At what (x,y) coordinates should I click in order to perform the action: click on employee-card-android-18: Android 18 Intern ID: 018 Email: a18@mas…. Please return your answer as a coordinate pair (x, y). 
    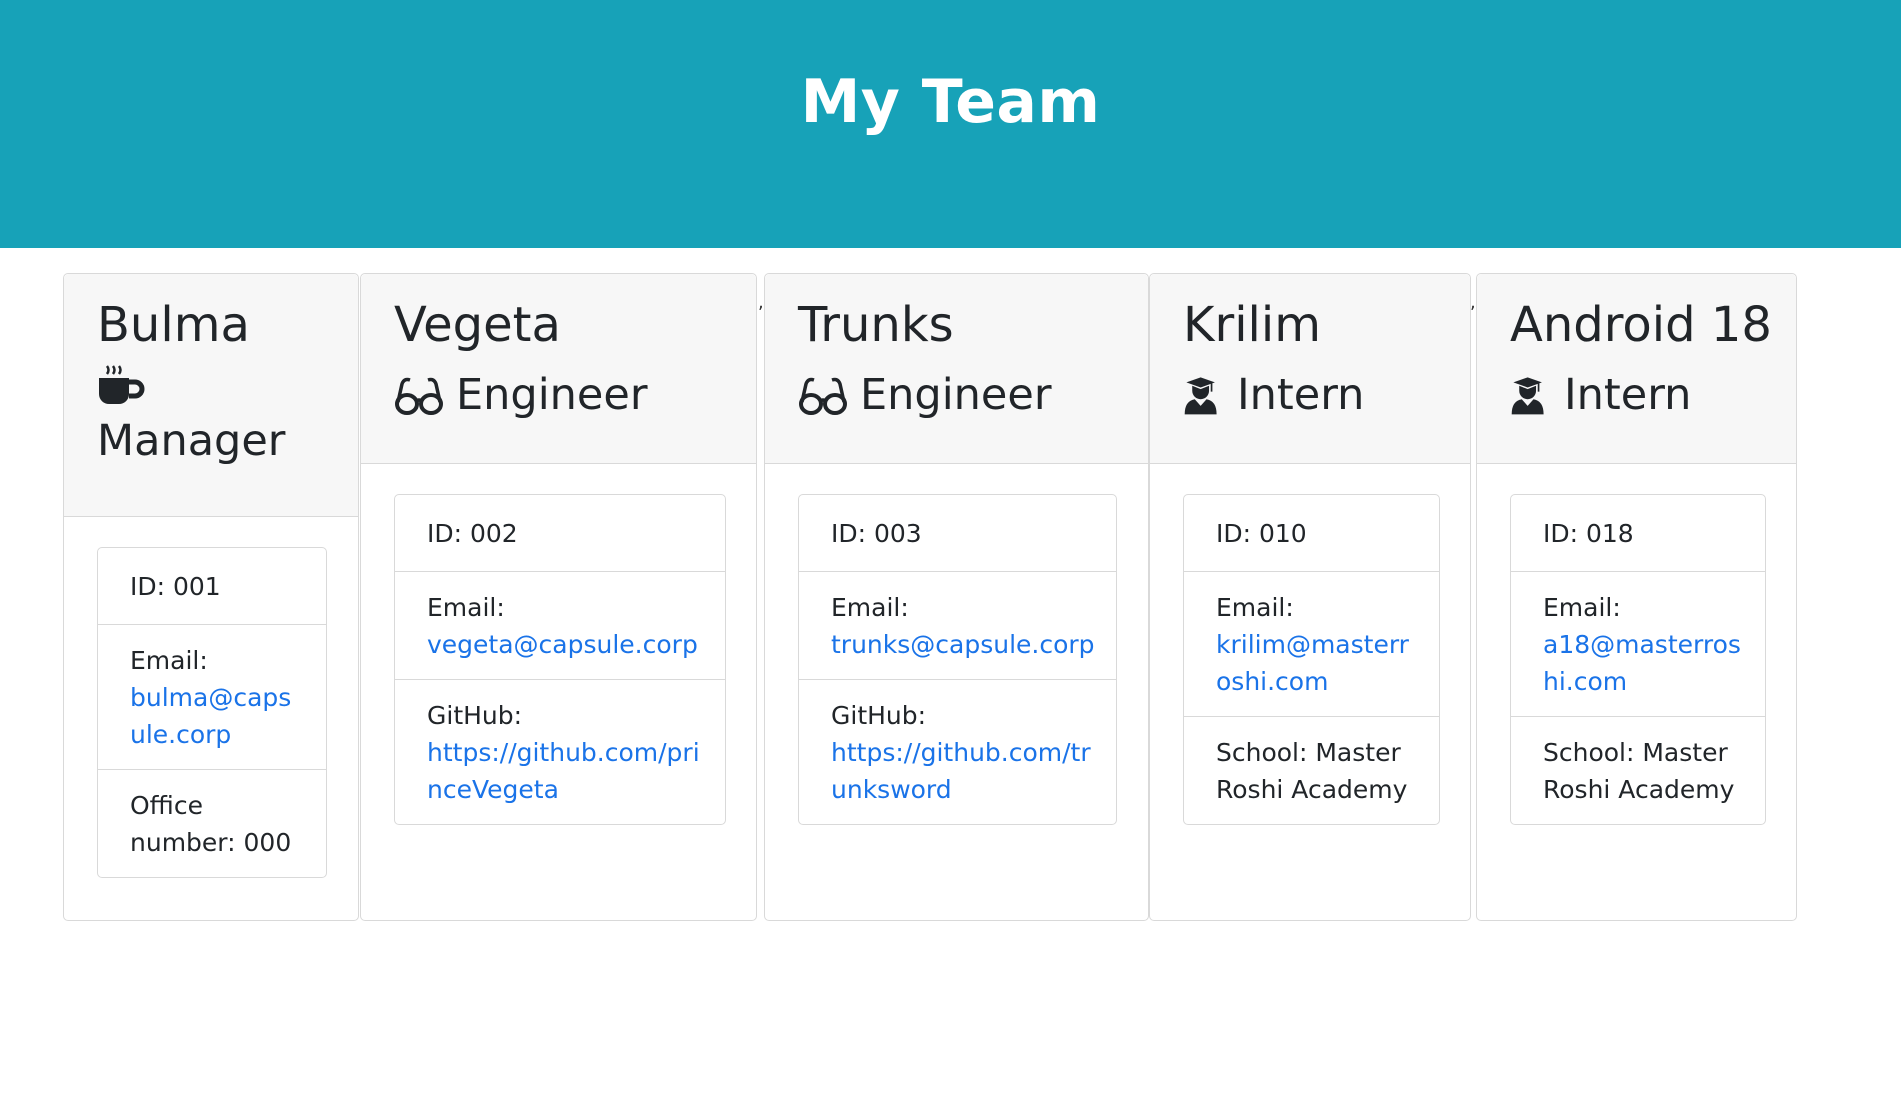
    Looking at the image, I should click on (1636, 597).